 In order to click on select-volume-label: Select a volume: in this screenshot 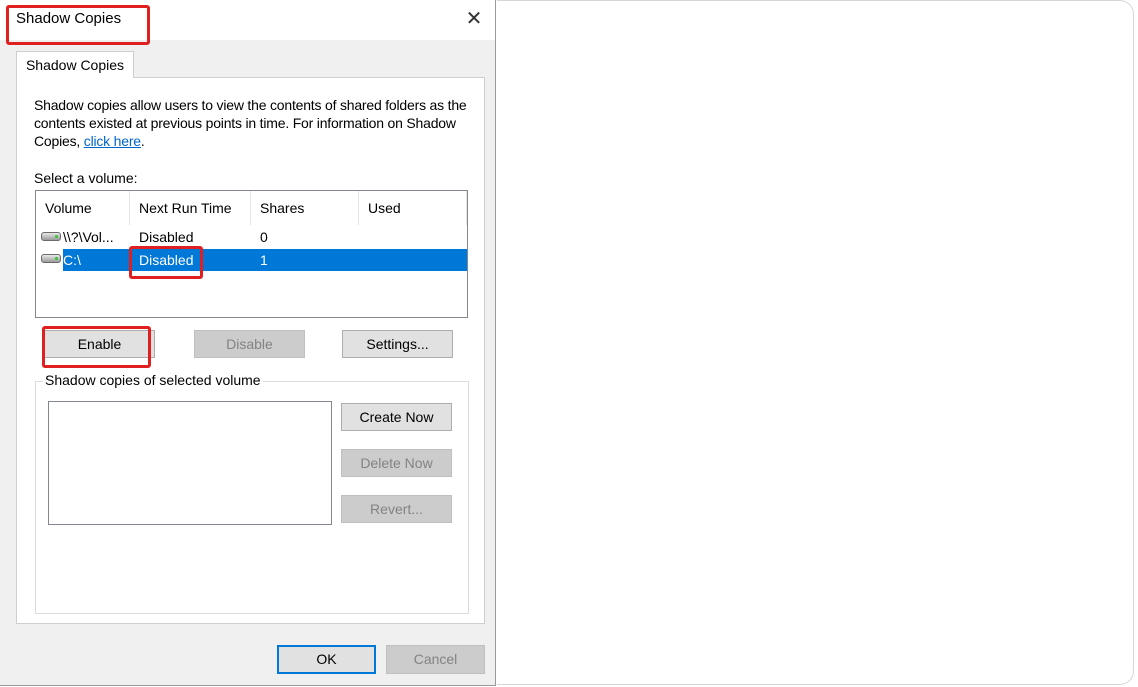, I will do `click(86, 178)`.